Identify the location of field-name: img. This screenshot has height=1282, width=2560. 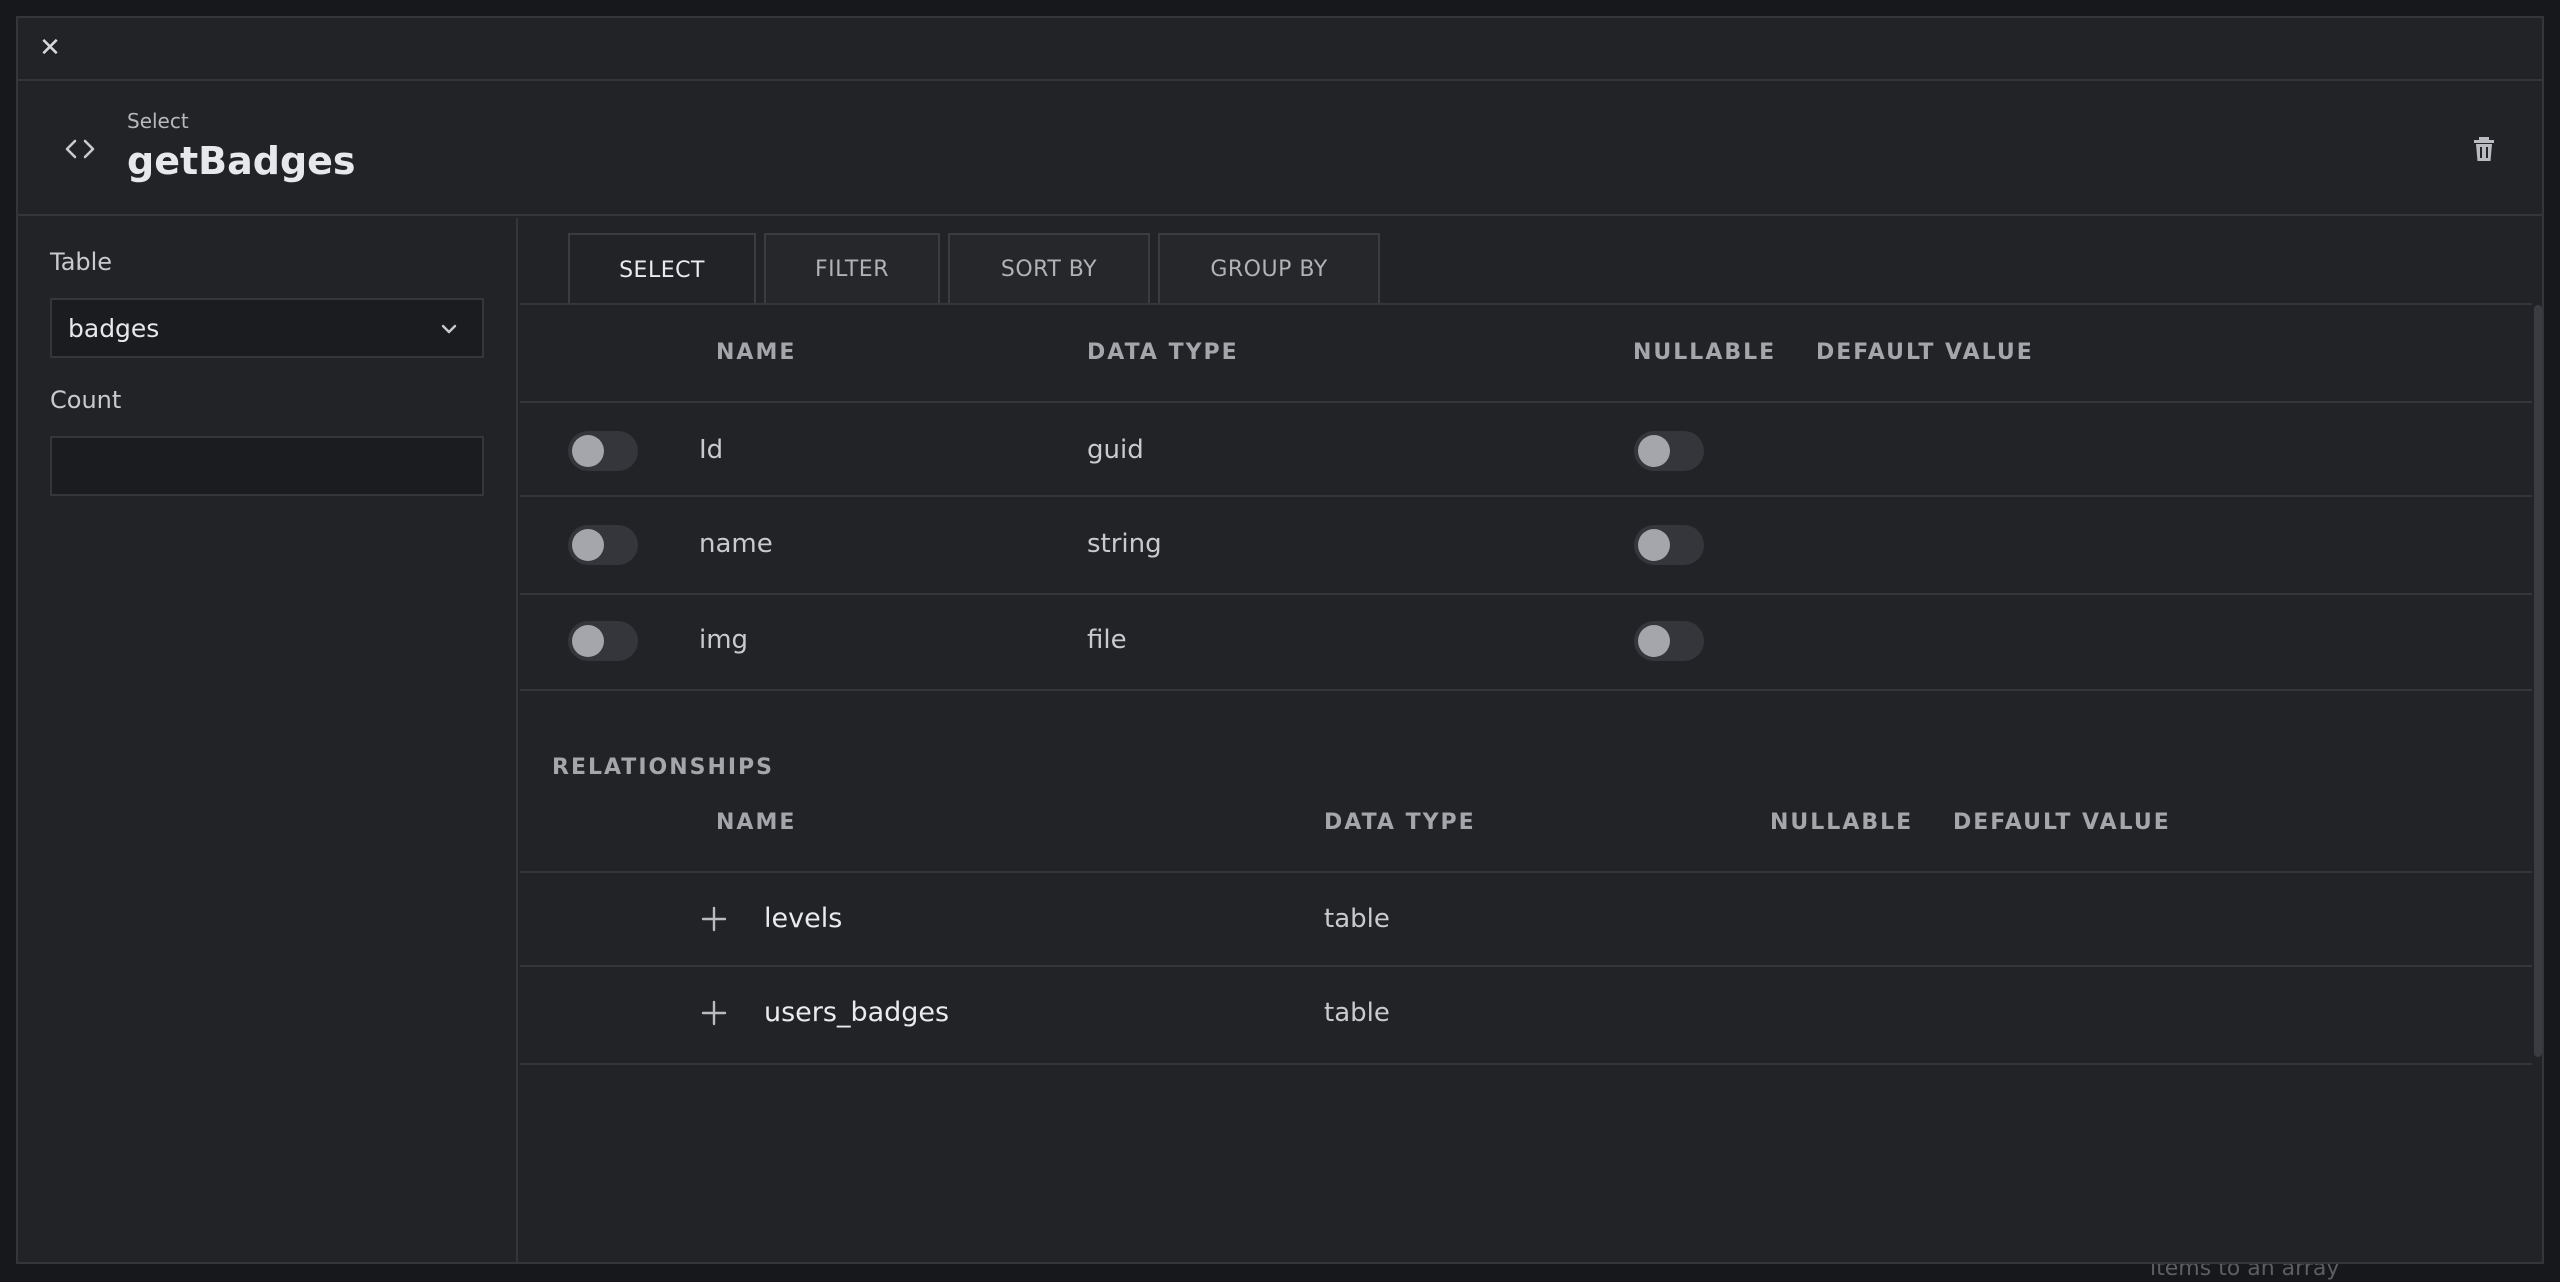
(724, 640).